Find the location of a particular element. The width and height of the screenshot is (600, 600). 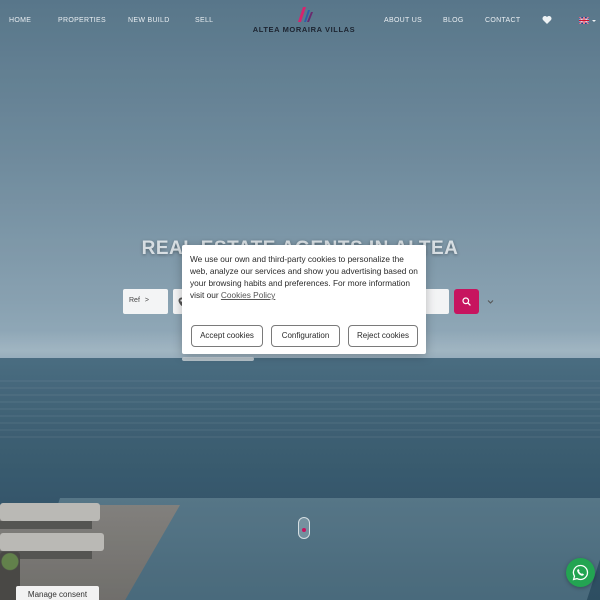

nav-blog: BLOG is located at coordinates (453, 20).